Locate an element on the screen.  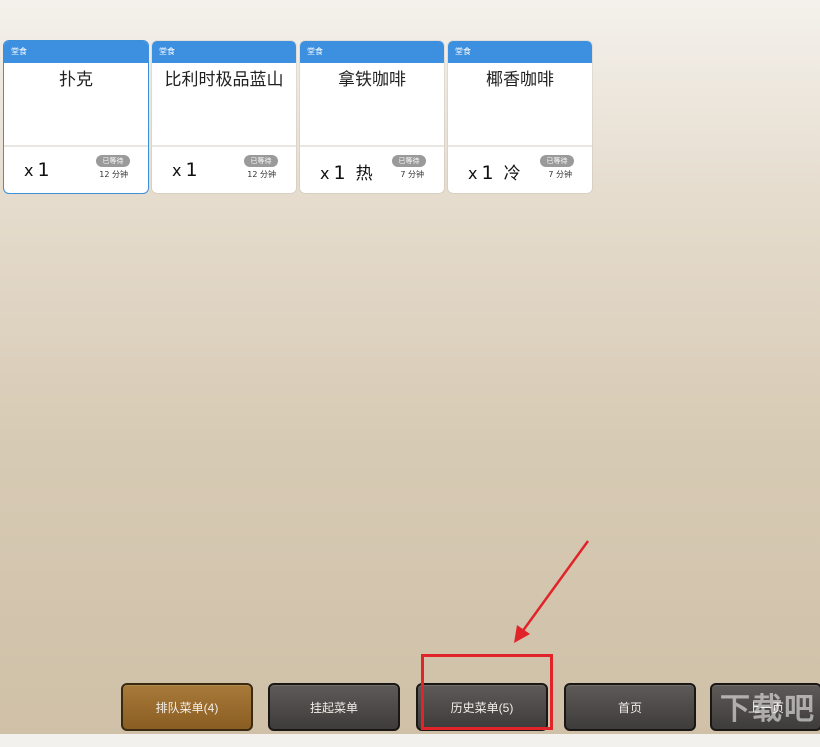
pointer-arrow-icon is located at coordinates (552, 591).